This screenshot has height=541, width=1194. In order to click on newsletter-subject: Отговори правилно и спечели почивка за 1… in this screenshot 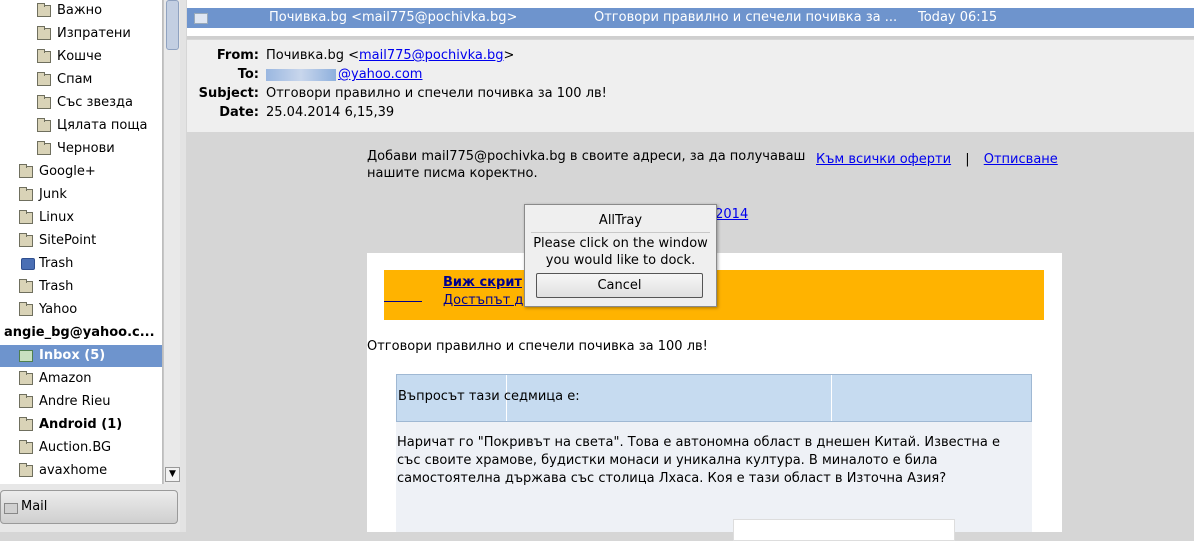, I will do `click(537, 346)`.